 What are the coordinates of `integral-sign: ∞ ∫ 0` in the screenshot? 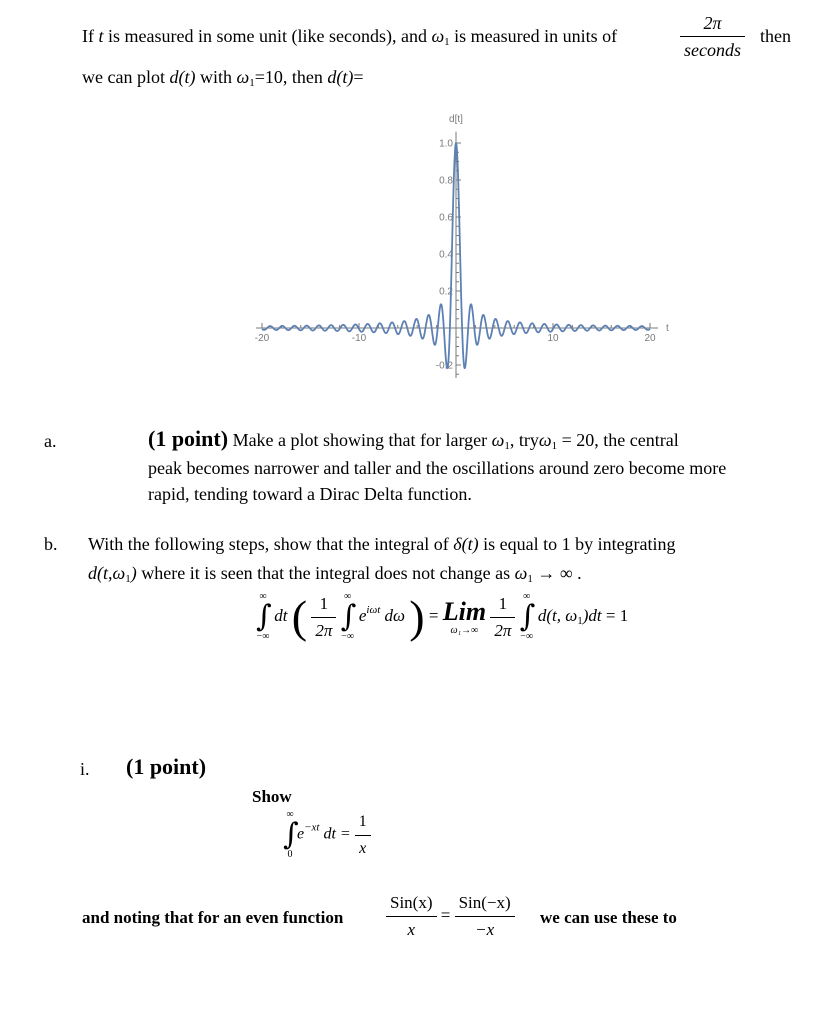 It's located at (291, 835).